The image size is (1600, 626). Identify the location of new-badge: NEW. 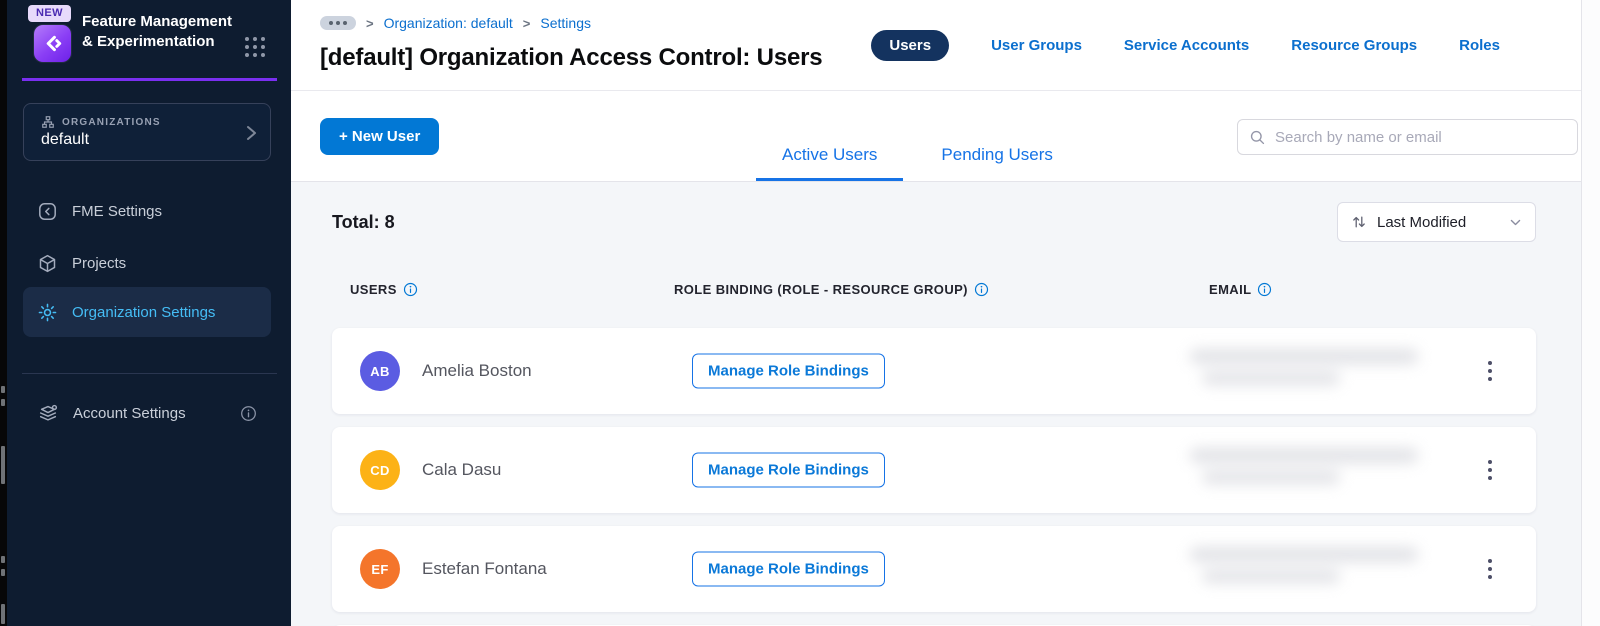
(49, 13).